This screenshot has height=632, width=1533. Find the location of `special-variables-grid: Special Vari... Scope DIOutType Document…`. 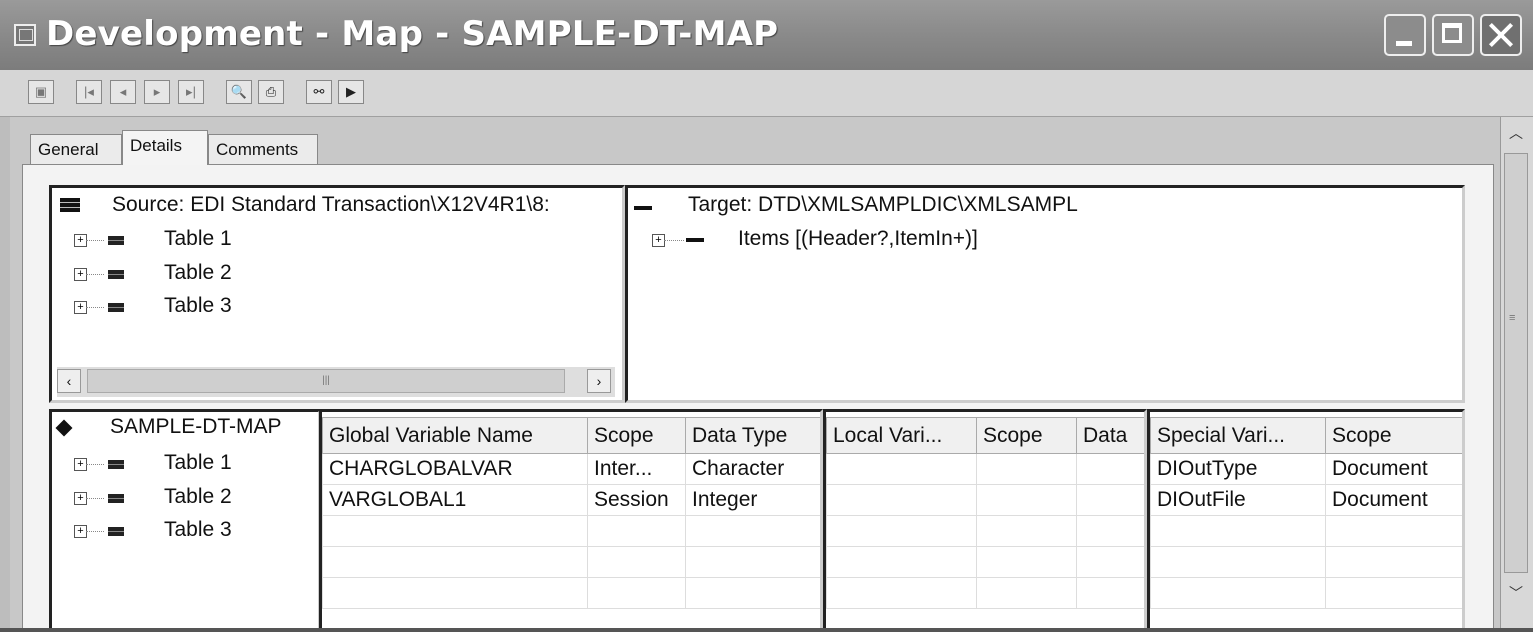

special-variables-grid: Special Vari... Scope DIOutType Document… is located at coordinates (1306, 520).